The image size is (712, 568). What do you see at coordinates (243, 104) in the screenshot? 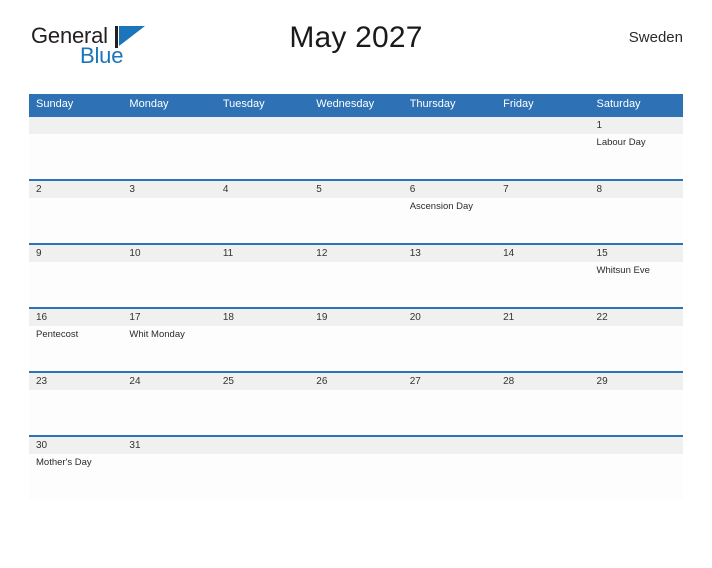
I see `weekday-header-tuesday: Tuesday` at bounding box center [243, 104].